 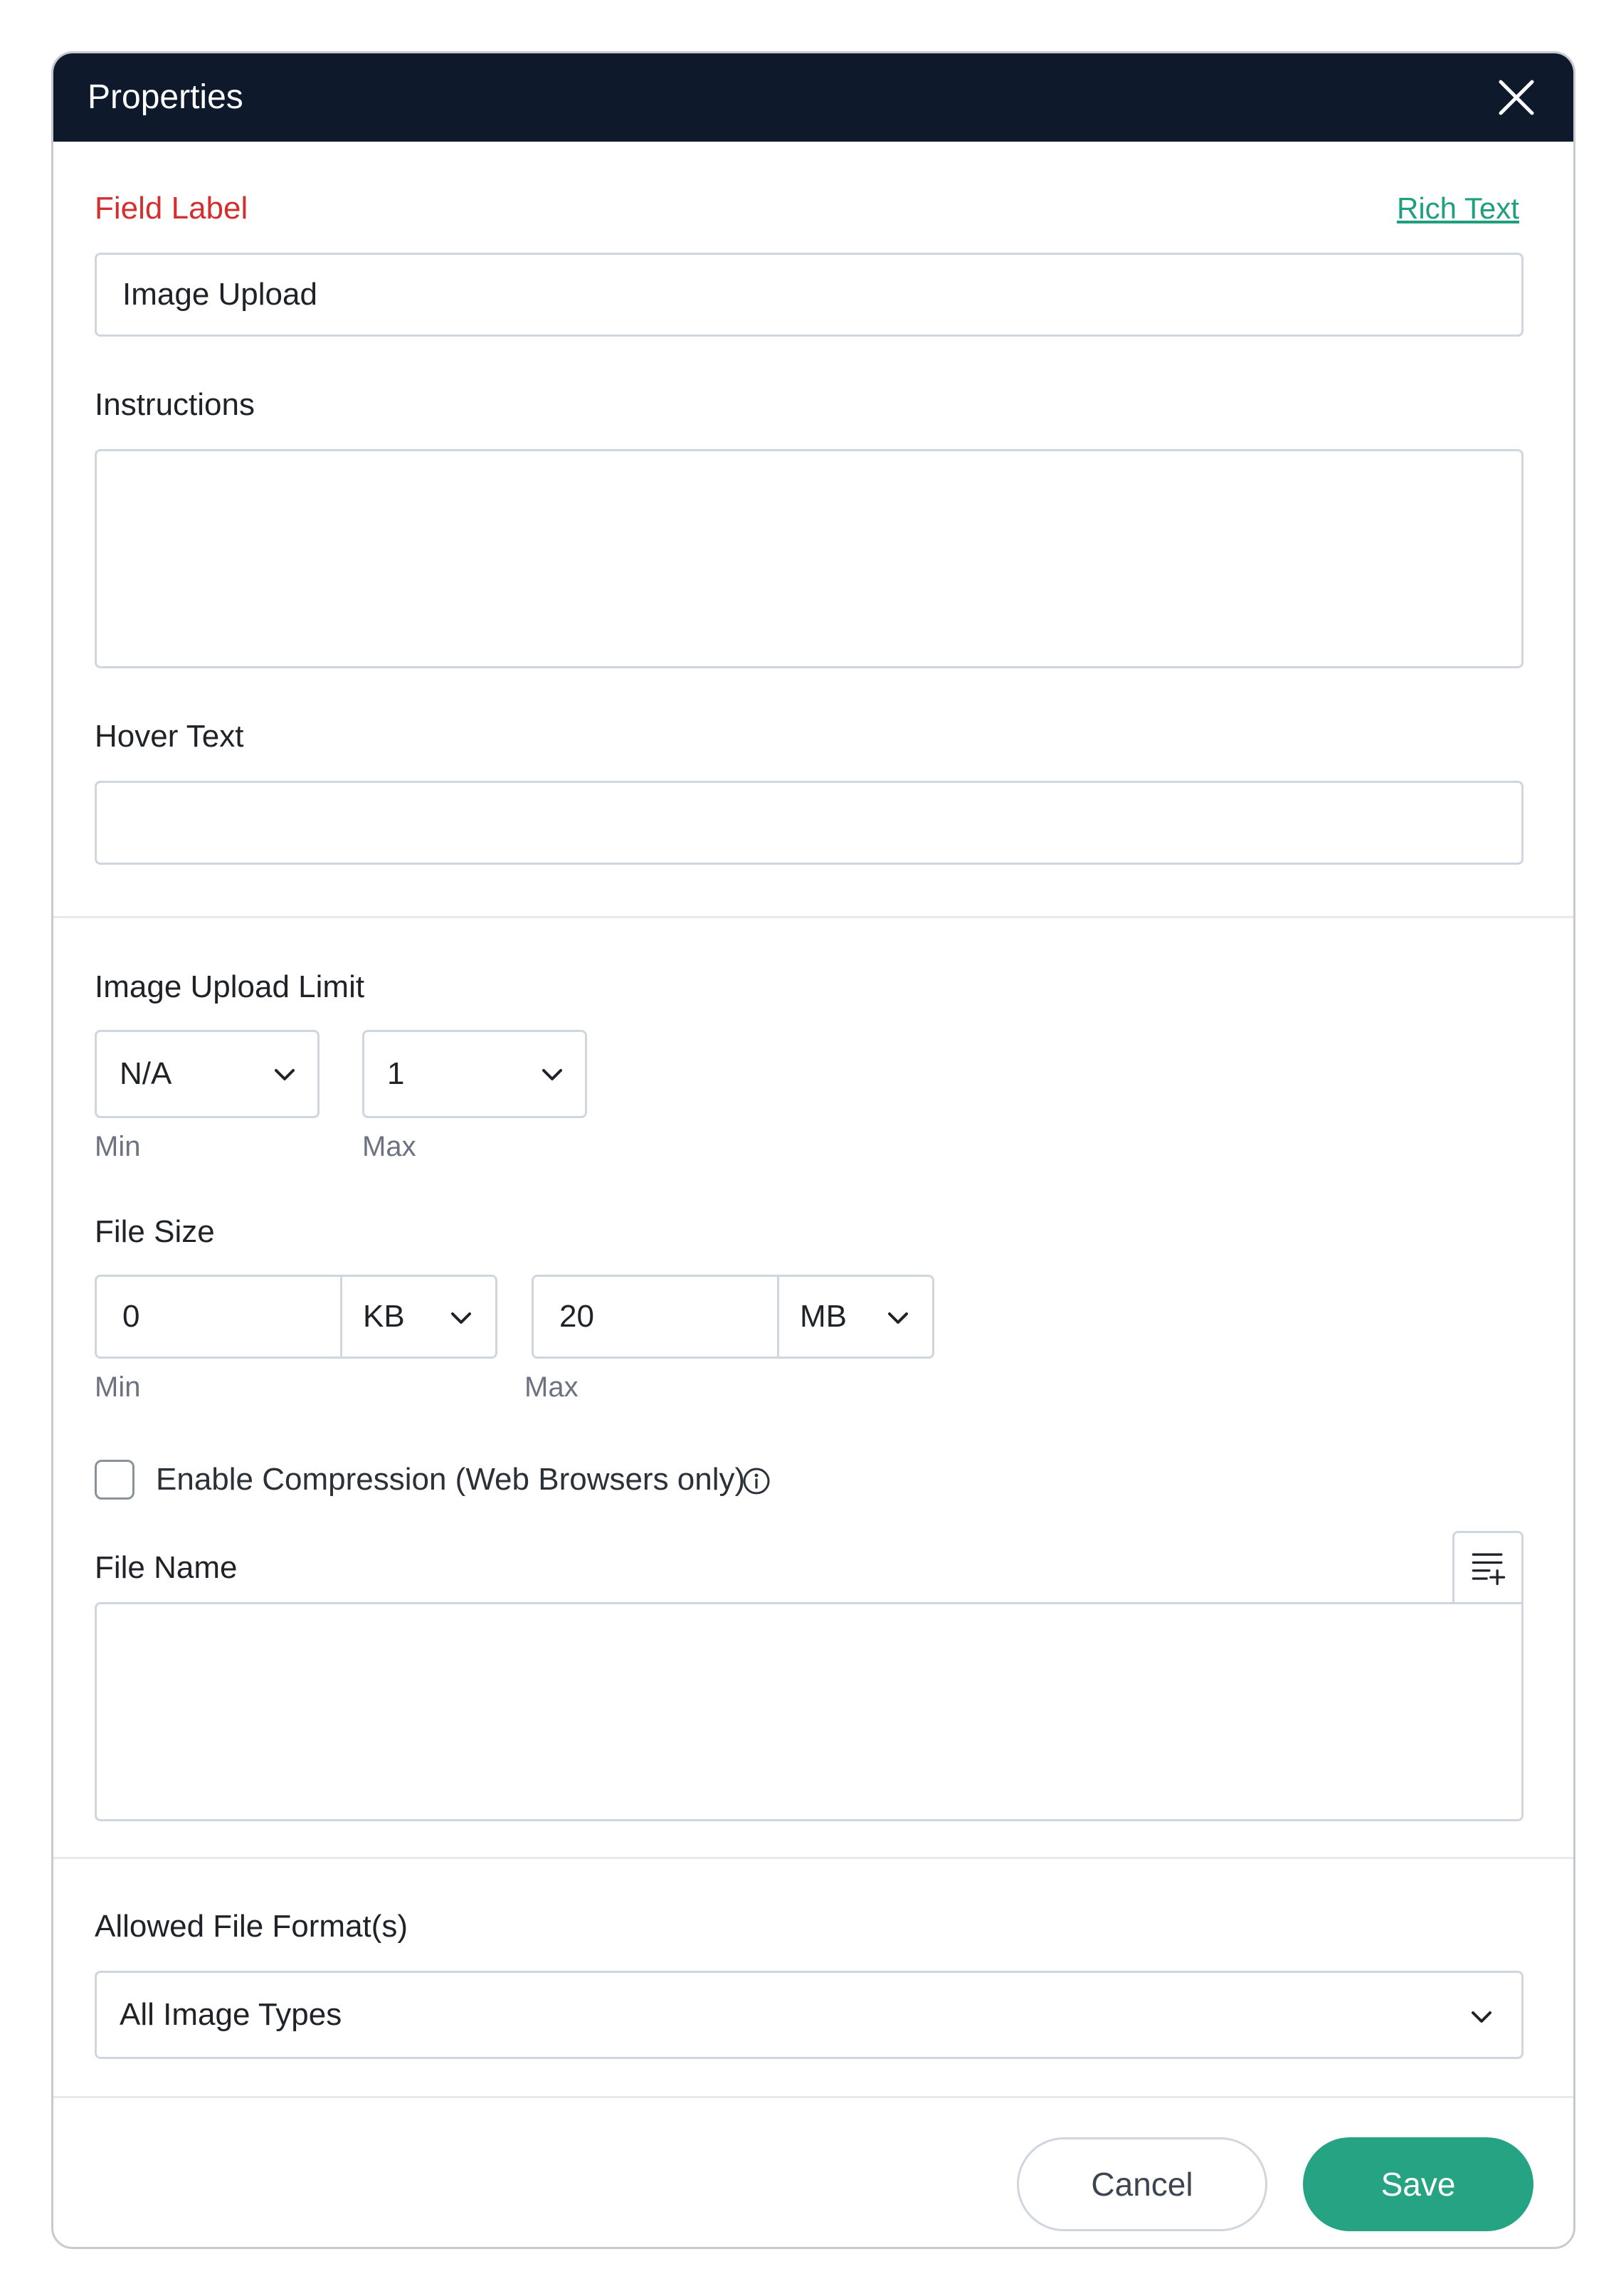 What do you see at coordinates (1516, 97) in the screenshot?
I see `close-icon` at bounding box center [1516, 97].